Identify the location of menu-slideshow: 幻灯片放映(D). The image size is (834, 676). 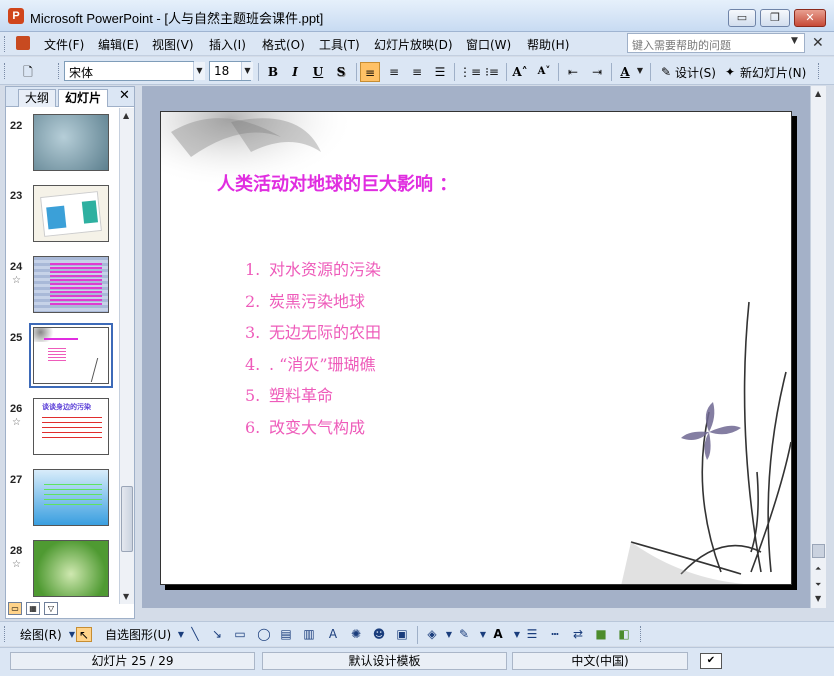
(413, 44).